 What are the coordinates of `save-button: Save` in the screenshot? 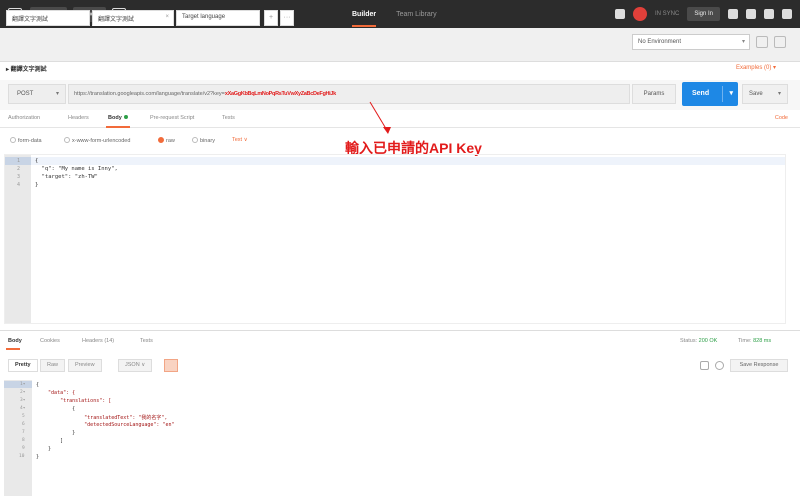 It's located at (765, 94).